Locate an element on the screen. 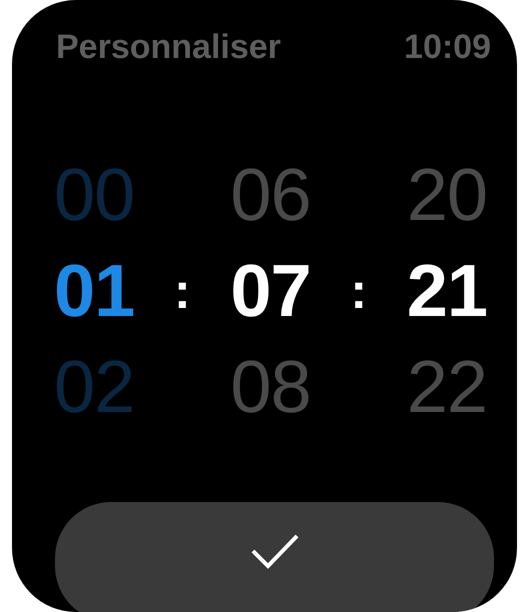  value-option: 08 is located at coordinates (270, 387).